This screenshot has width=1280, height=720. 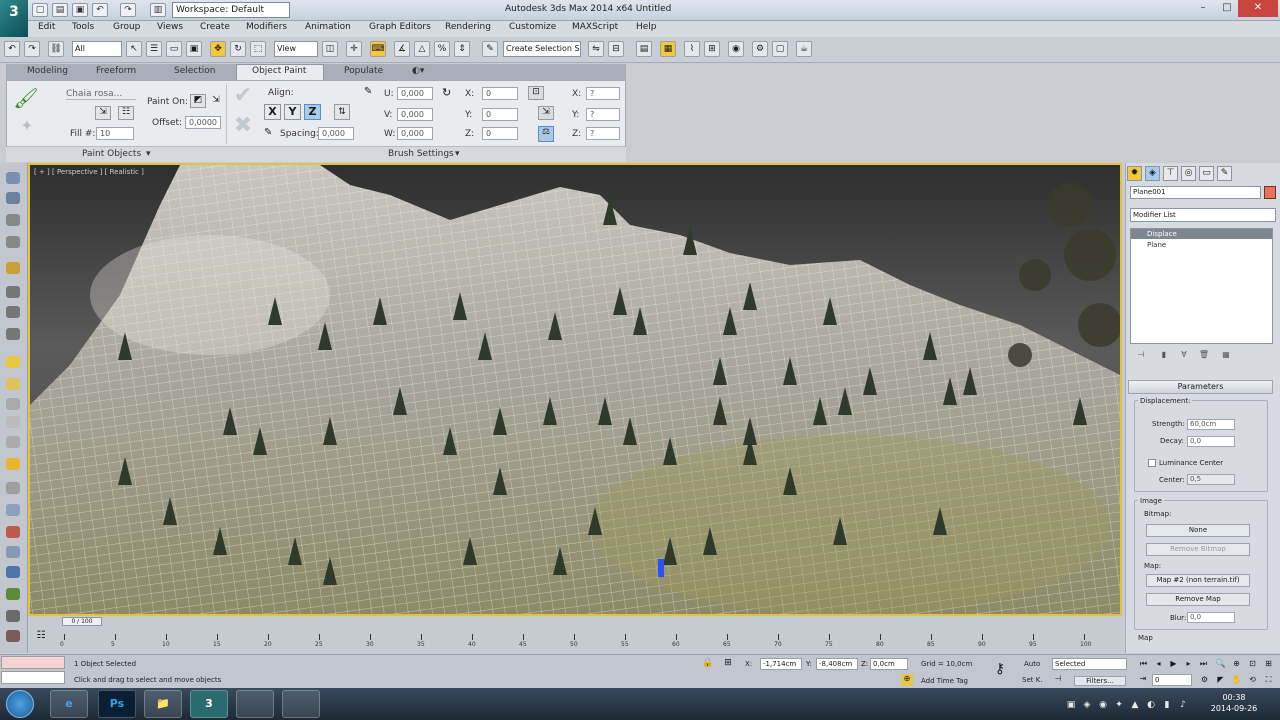 I want to click on select-scale-icon: ⬚, so click(x=258, y=49).